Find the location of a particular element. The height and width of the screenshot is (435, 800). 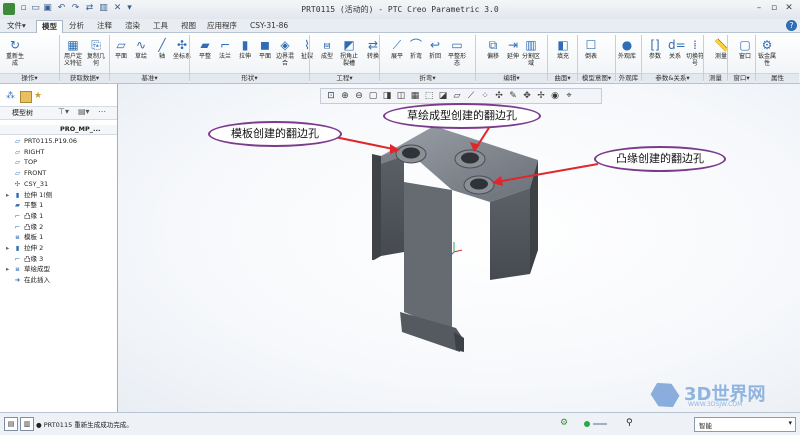

udf-button: ▦ 用户定义特征 is located at coordinates (73, 52).